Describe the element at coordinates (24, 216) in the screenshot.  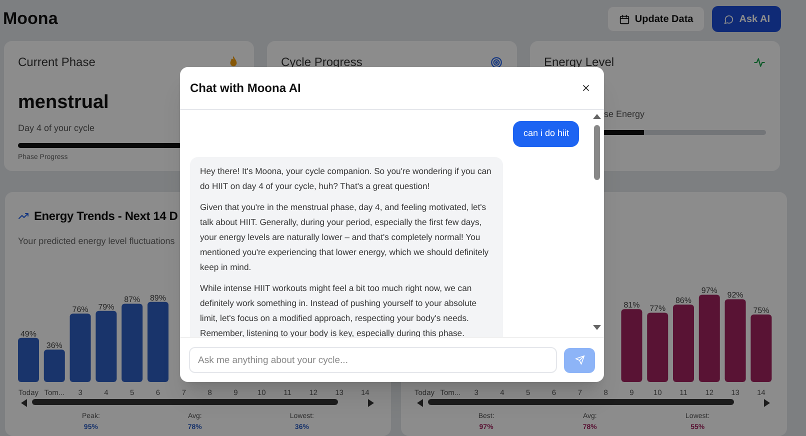
I see `trend-icon` at that location.